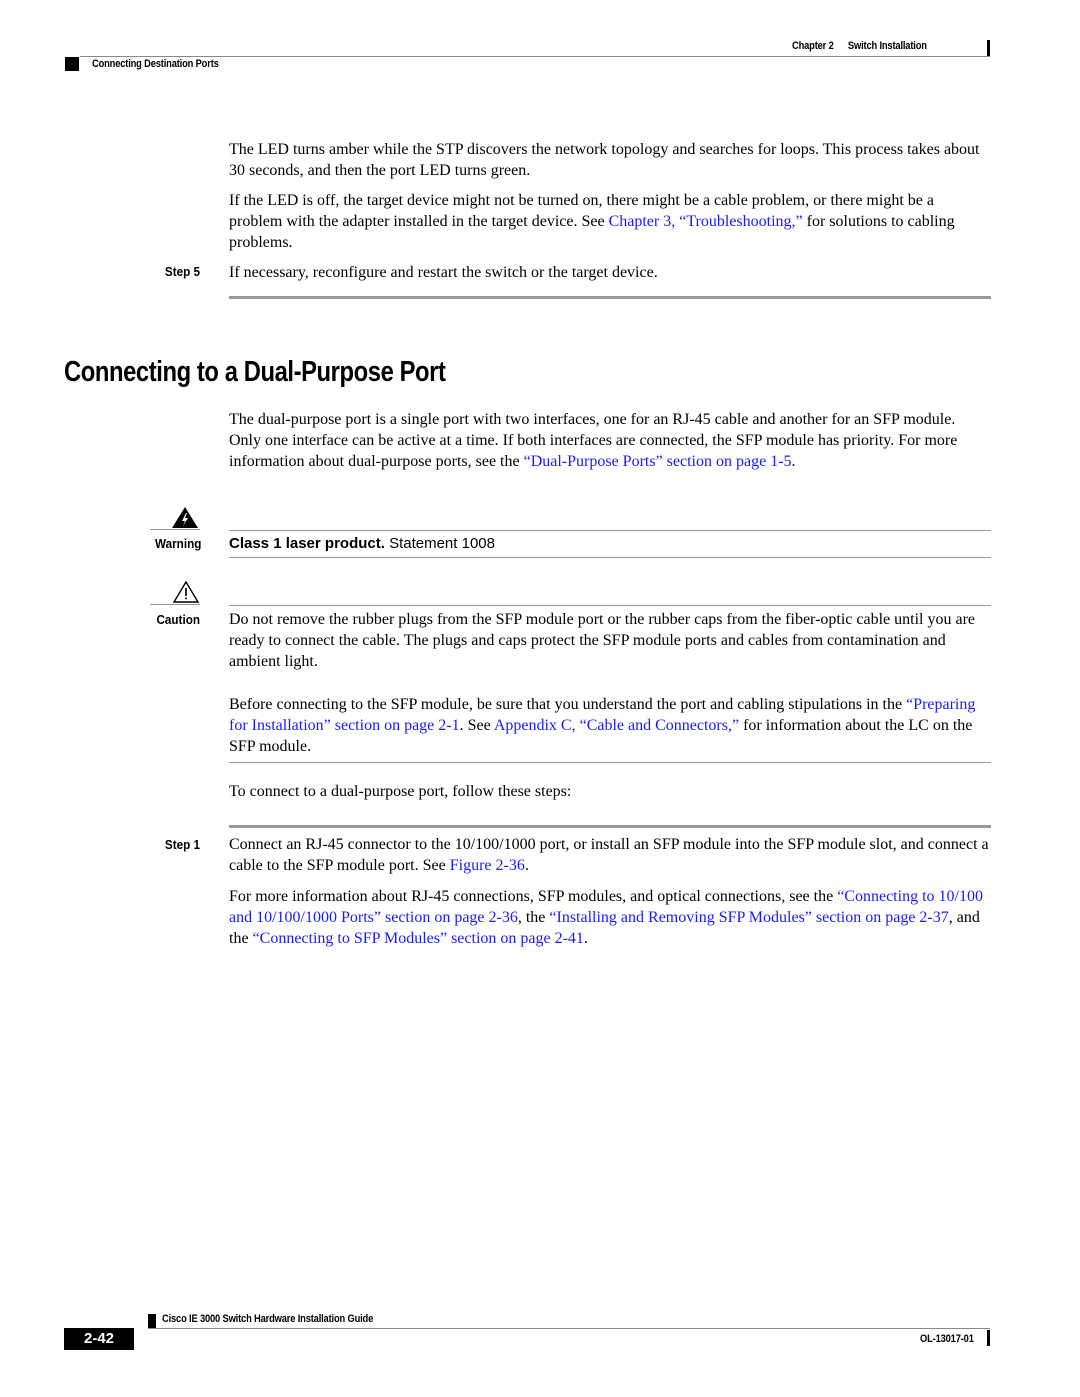 The width and height of the screenshot is (1080, 1397). What do you see at coordinates (569, 1328) in the screenshot?
I see `footer-rule` at bounding box center [569, 1328].